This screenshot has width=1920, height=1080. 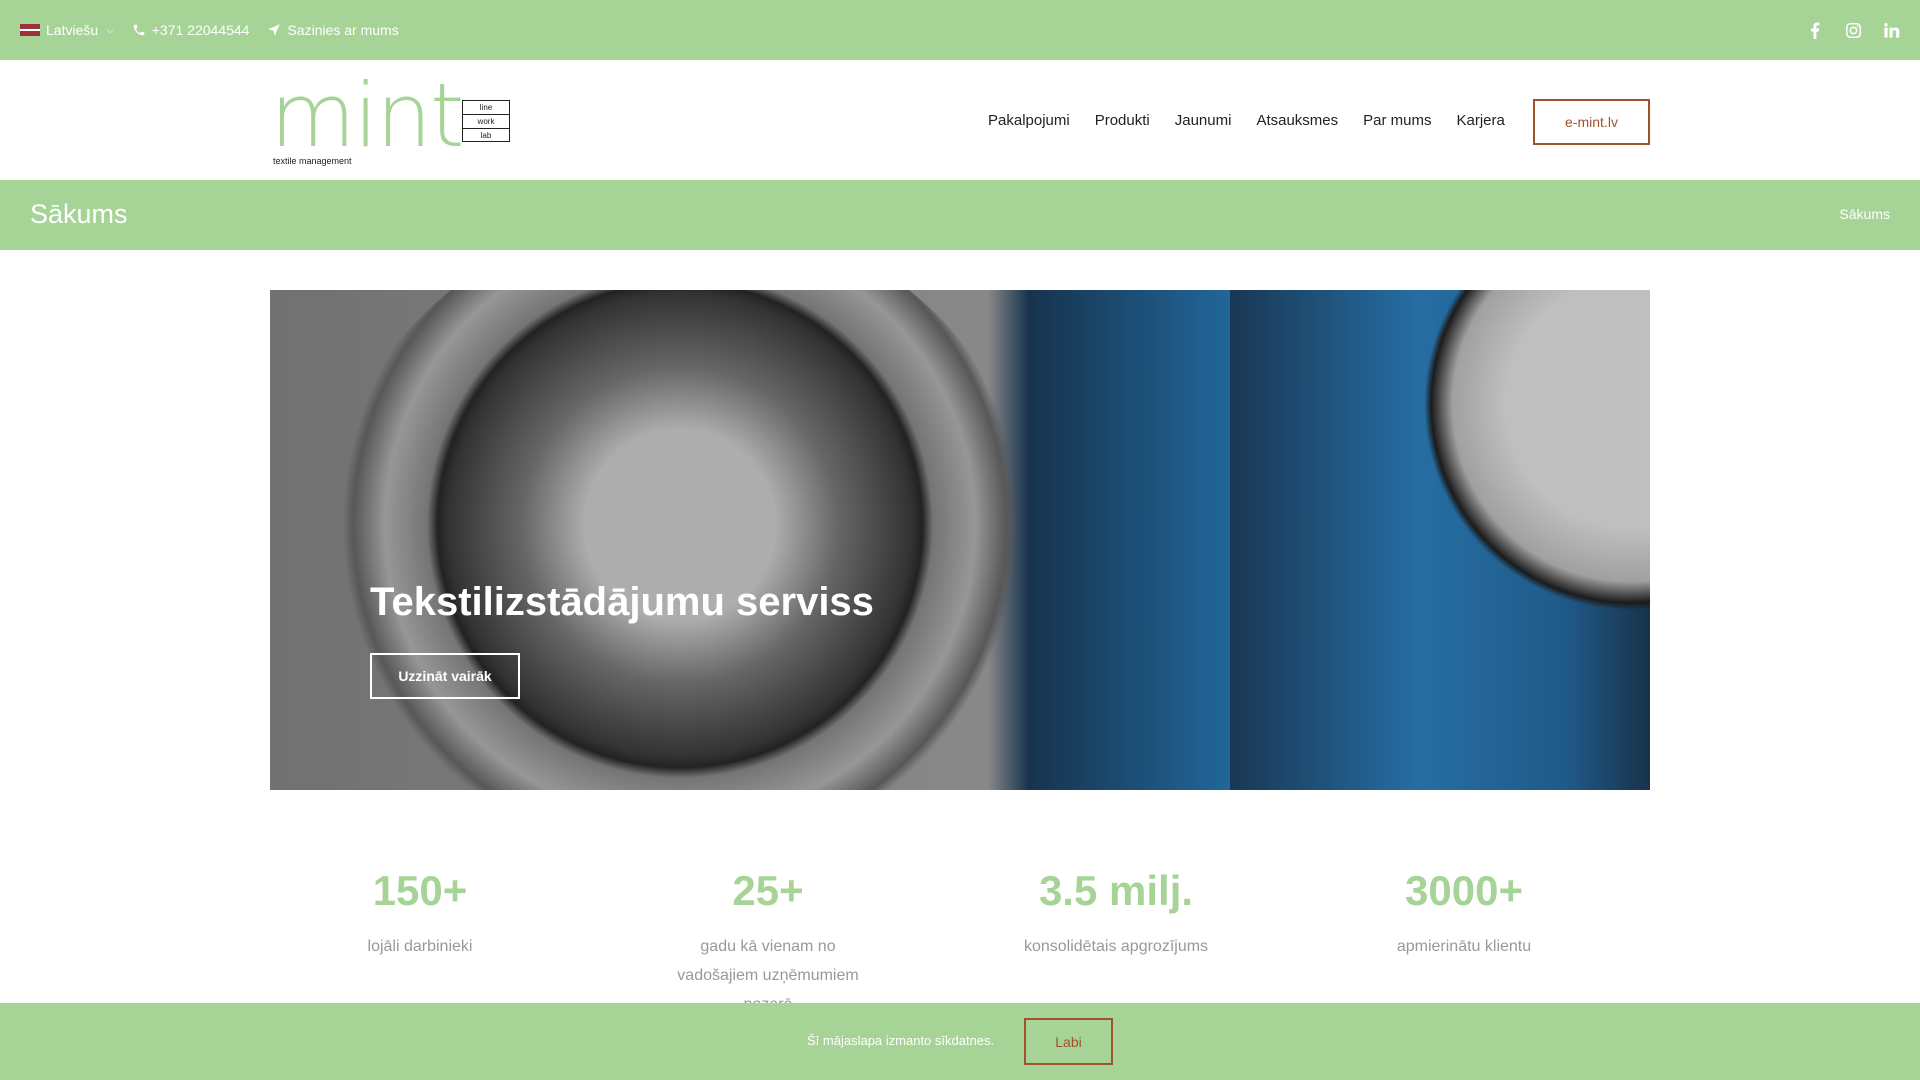 I want to click on page-title-bar: Sākums Sākums, so click(x=960, y=215).